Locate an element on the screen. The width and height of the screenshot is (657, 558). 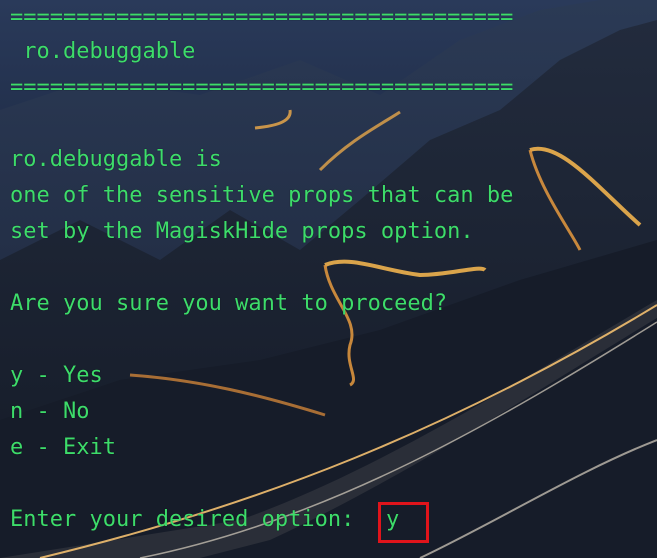
description-line: one of the sensitive props that can be is located at coordinates (262, 195).